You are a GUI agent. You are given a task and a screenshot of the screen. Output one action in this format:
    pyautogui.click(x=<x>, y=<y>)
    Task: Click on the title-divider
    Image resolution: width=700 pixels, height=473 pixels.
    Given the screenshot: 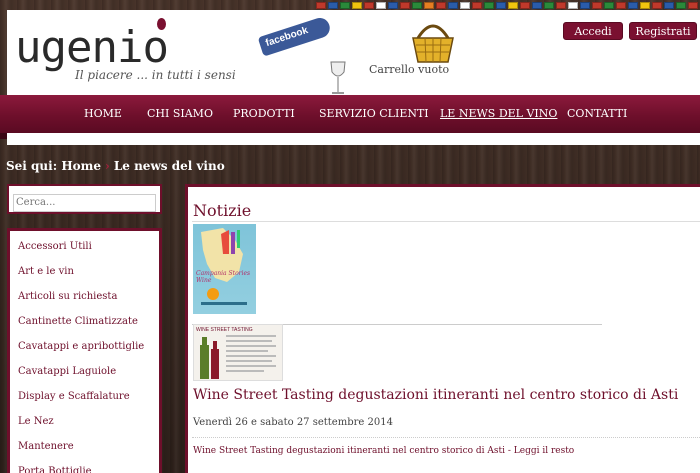 What is the action you would take?
    pyautogui.click(x=446, y=221)
    